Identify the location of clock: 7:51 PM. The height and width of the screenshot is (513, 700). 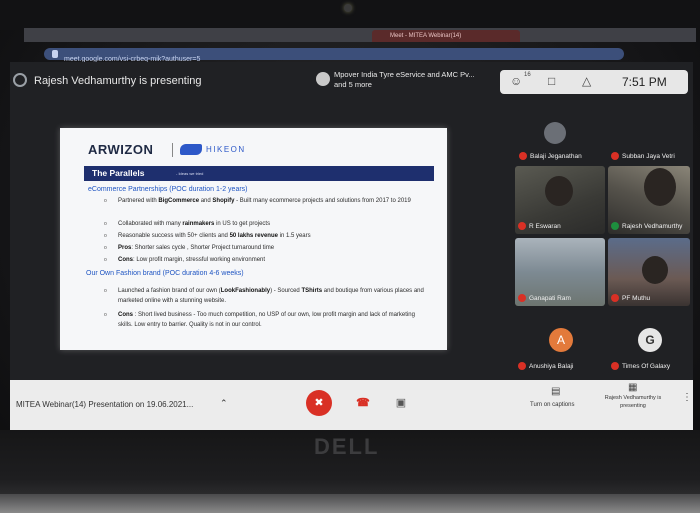
(644, 82).